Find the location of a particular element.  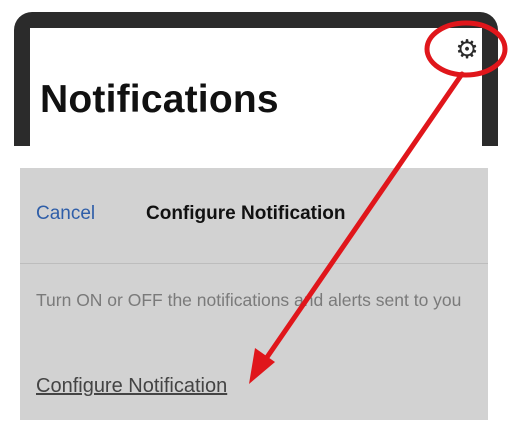

sheet-title: Configure Notification is located at coordinates (246, 213).